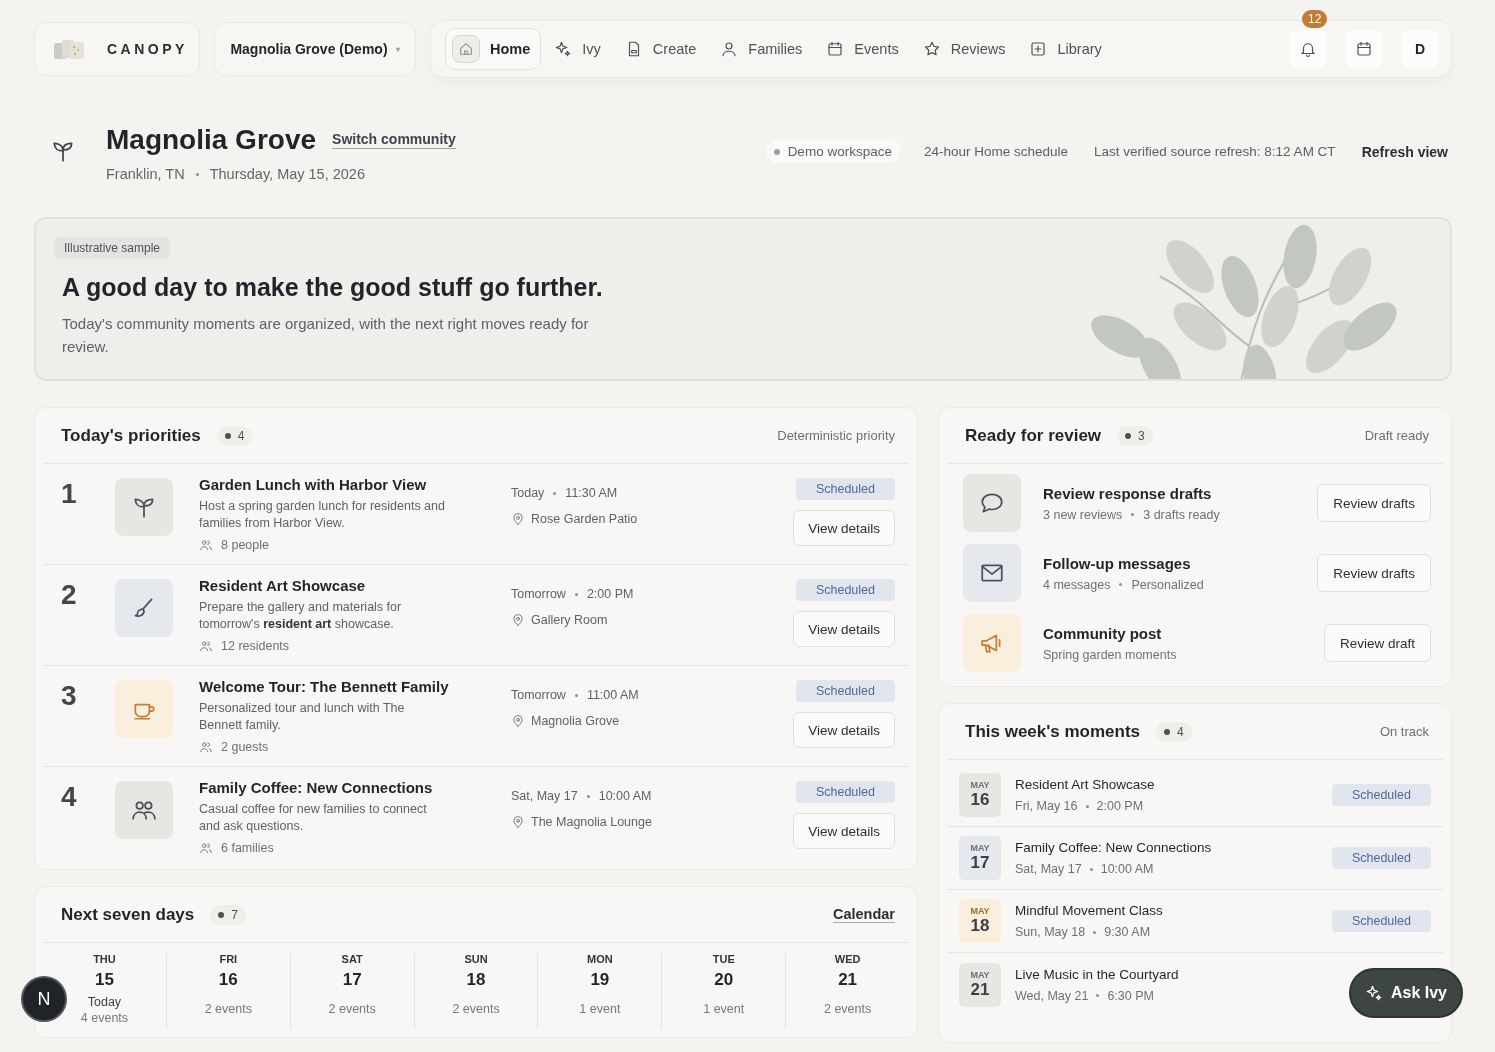 Image resolution: width=1495 pixels, height=1052 pixels. Describe the element at coordinates (313, 818) in the screenshot. I see `item-description: Casual coffee for new families to connect and ask questions.` at that location.